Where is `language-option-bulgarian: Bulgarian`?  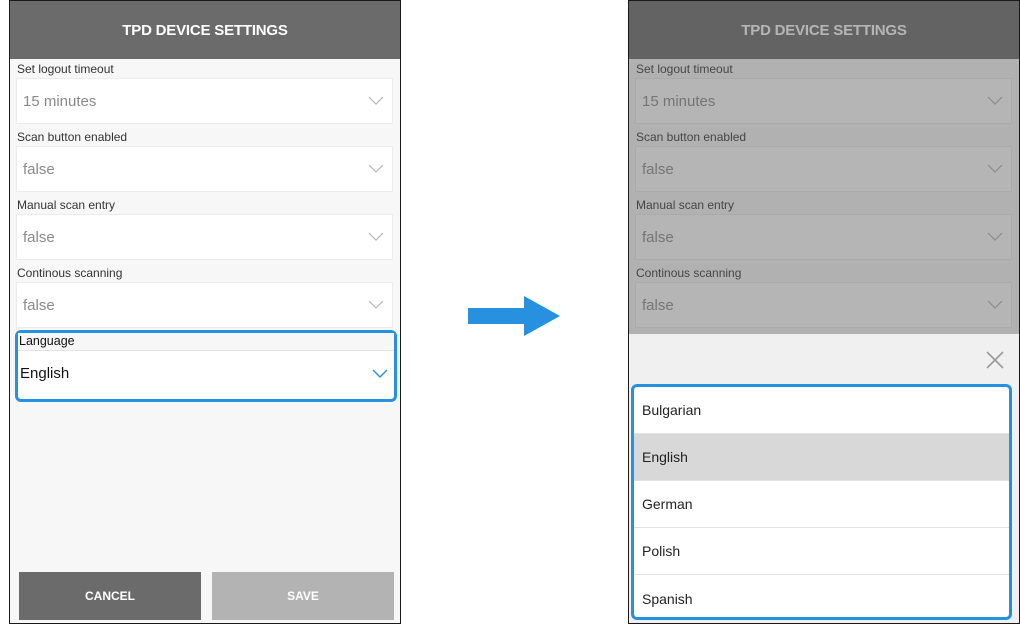 language-option-bulgarian: Bulgarian is located at coordinates (821, 410).